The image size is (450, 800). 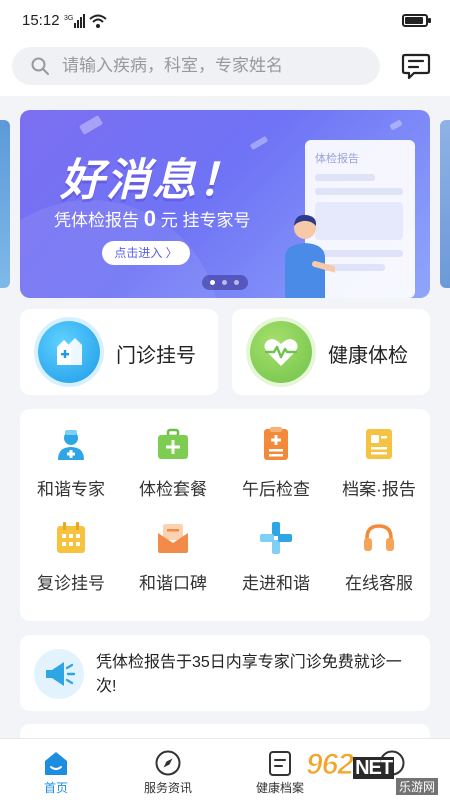 I want to click on file-icon, so click(x=280, y=763).